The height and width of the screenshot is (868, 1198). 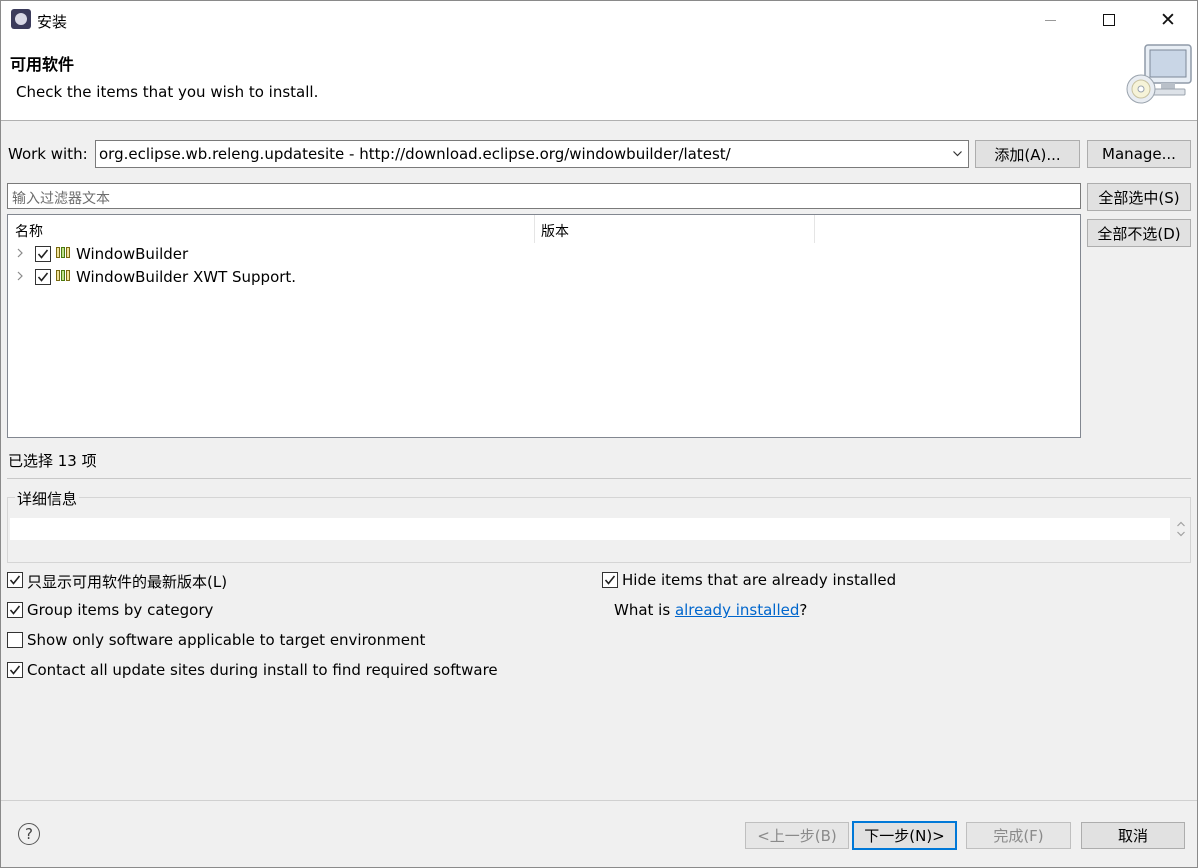 What do you see at coordinates (1139, 233) in the screenshot?
I see `deselect-all-button: 全部不选(D)` at bounding box center [1139, 233].